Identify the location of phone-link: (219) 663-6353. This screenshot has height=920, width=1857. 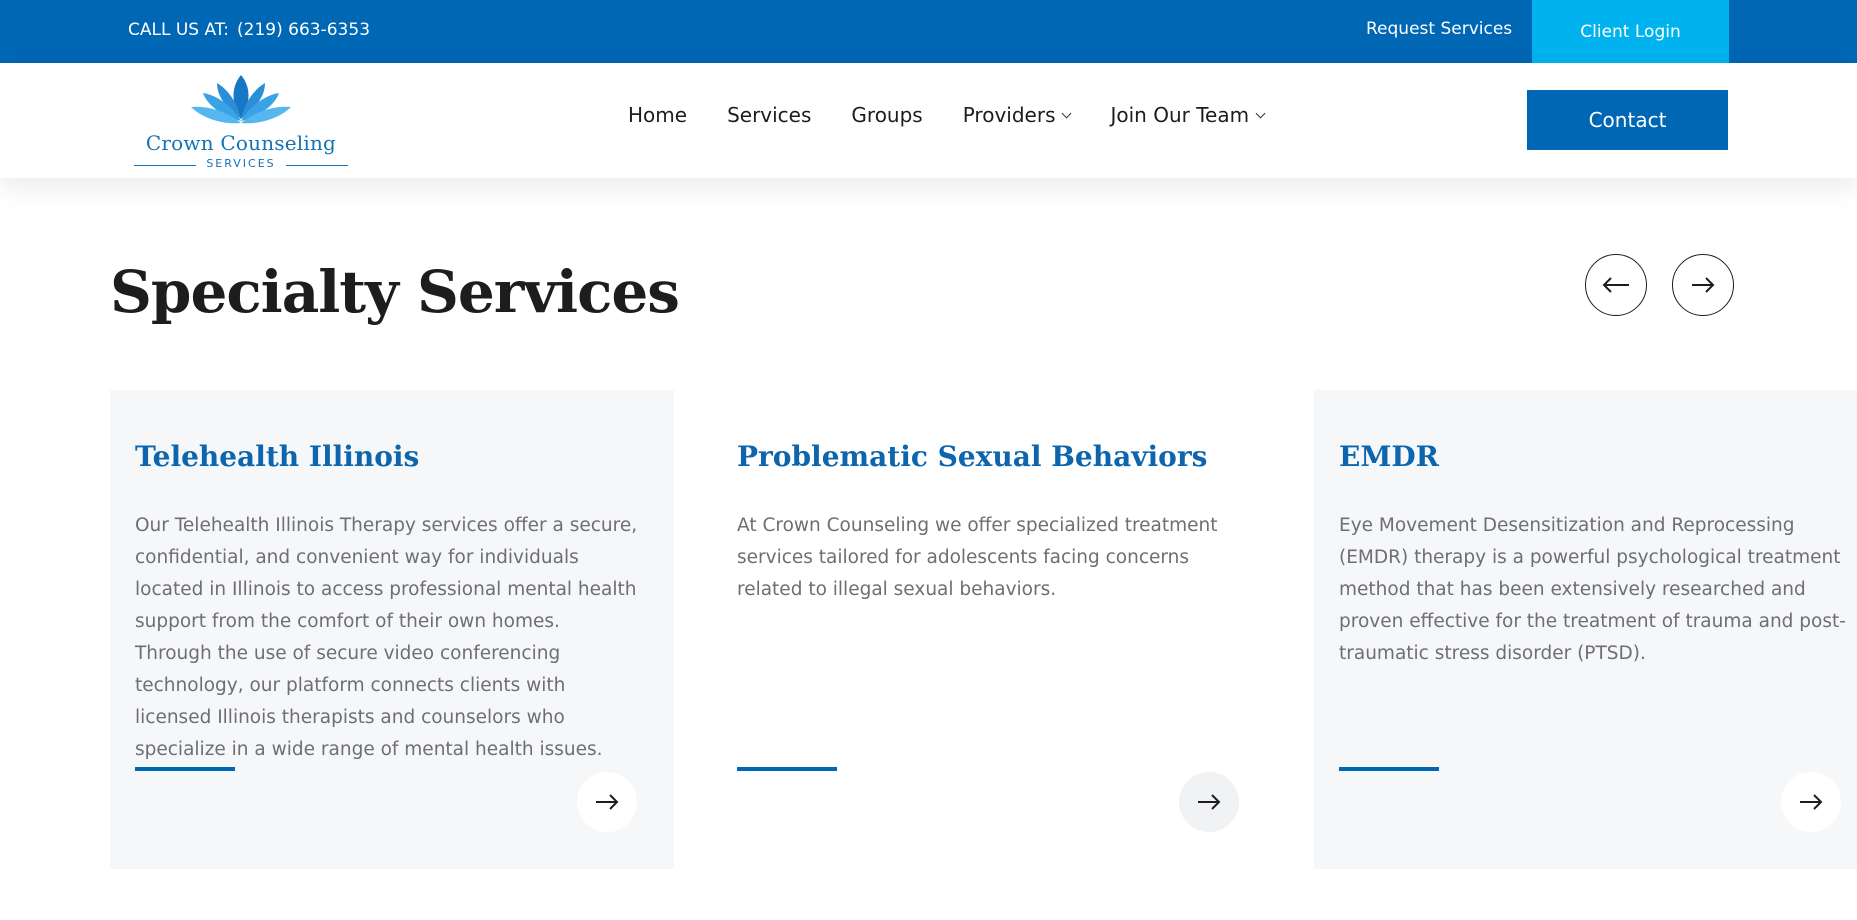
(303, 30).